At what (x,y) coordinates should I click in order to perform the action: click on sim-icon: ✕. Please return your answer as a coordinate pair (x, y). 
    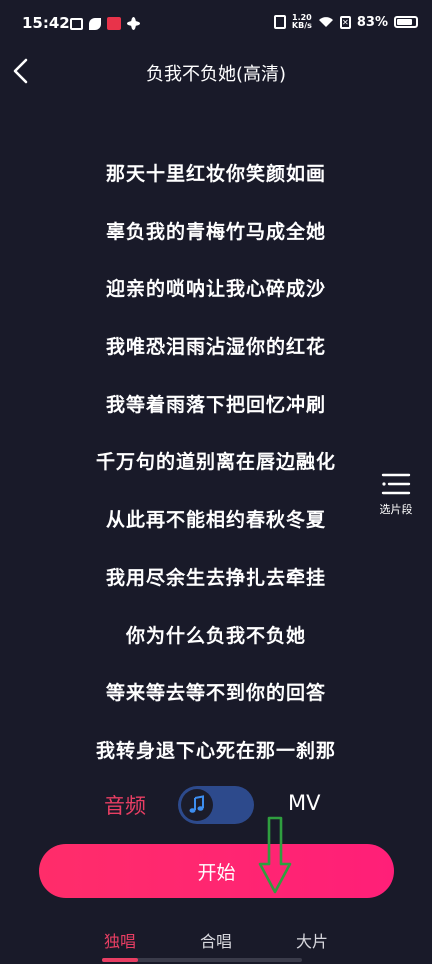
    Looking at the image, I should click on (345, 22).